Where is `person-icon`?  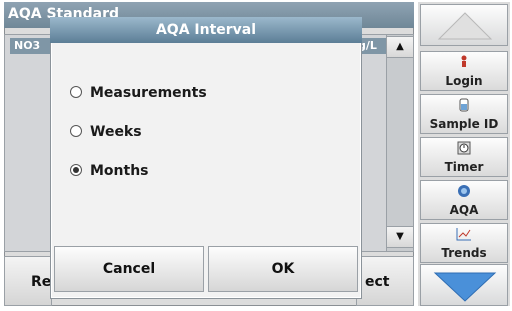
person-icon is located at coordinates (464, 64).